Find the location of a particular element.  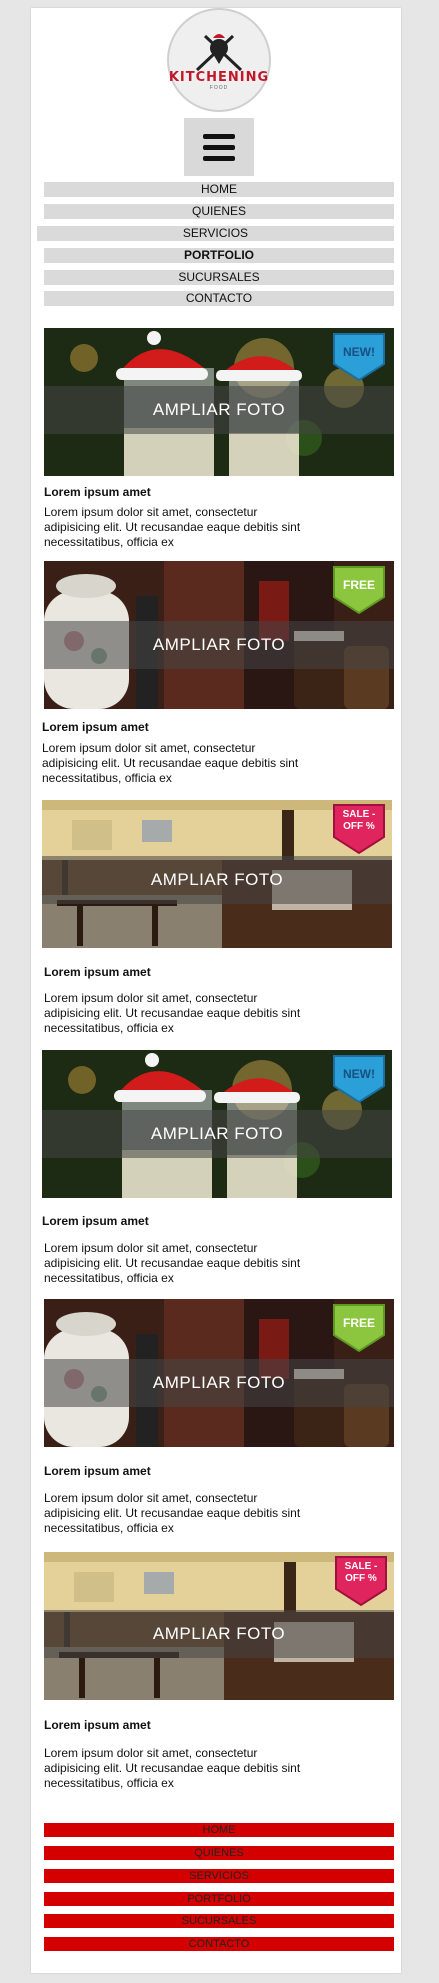

nav-sucursales: SUCURSALES is located at coordinates (219, 277).